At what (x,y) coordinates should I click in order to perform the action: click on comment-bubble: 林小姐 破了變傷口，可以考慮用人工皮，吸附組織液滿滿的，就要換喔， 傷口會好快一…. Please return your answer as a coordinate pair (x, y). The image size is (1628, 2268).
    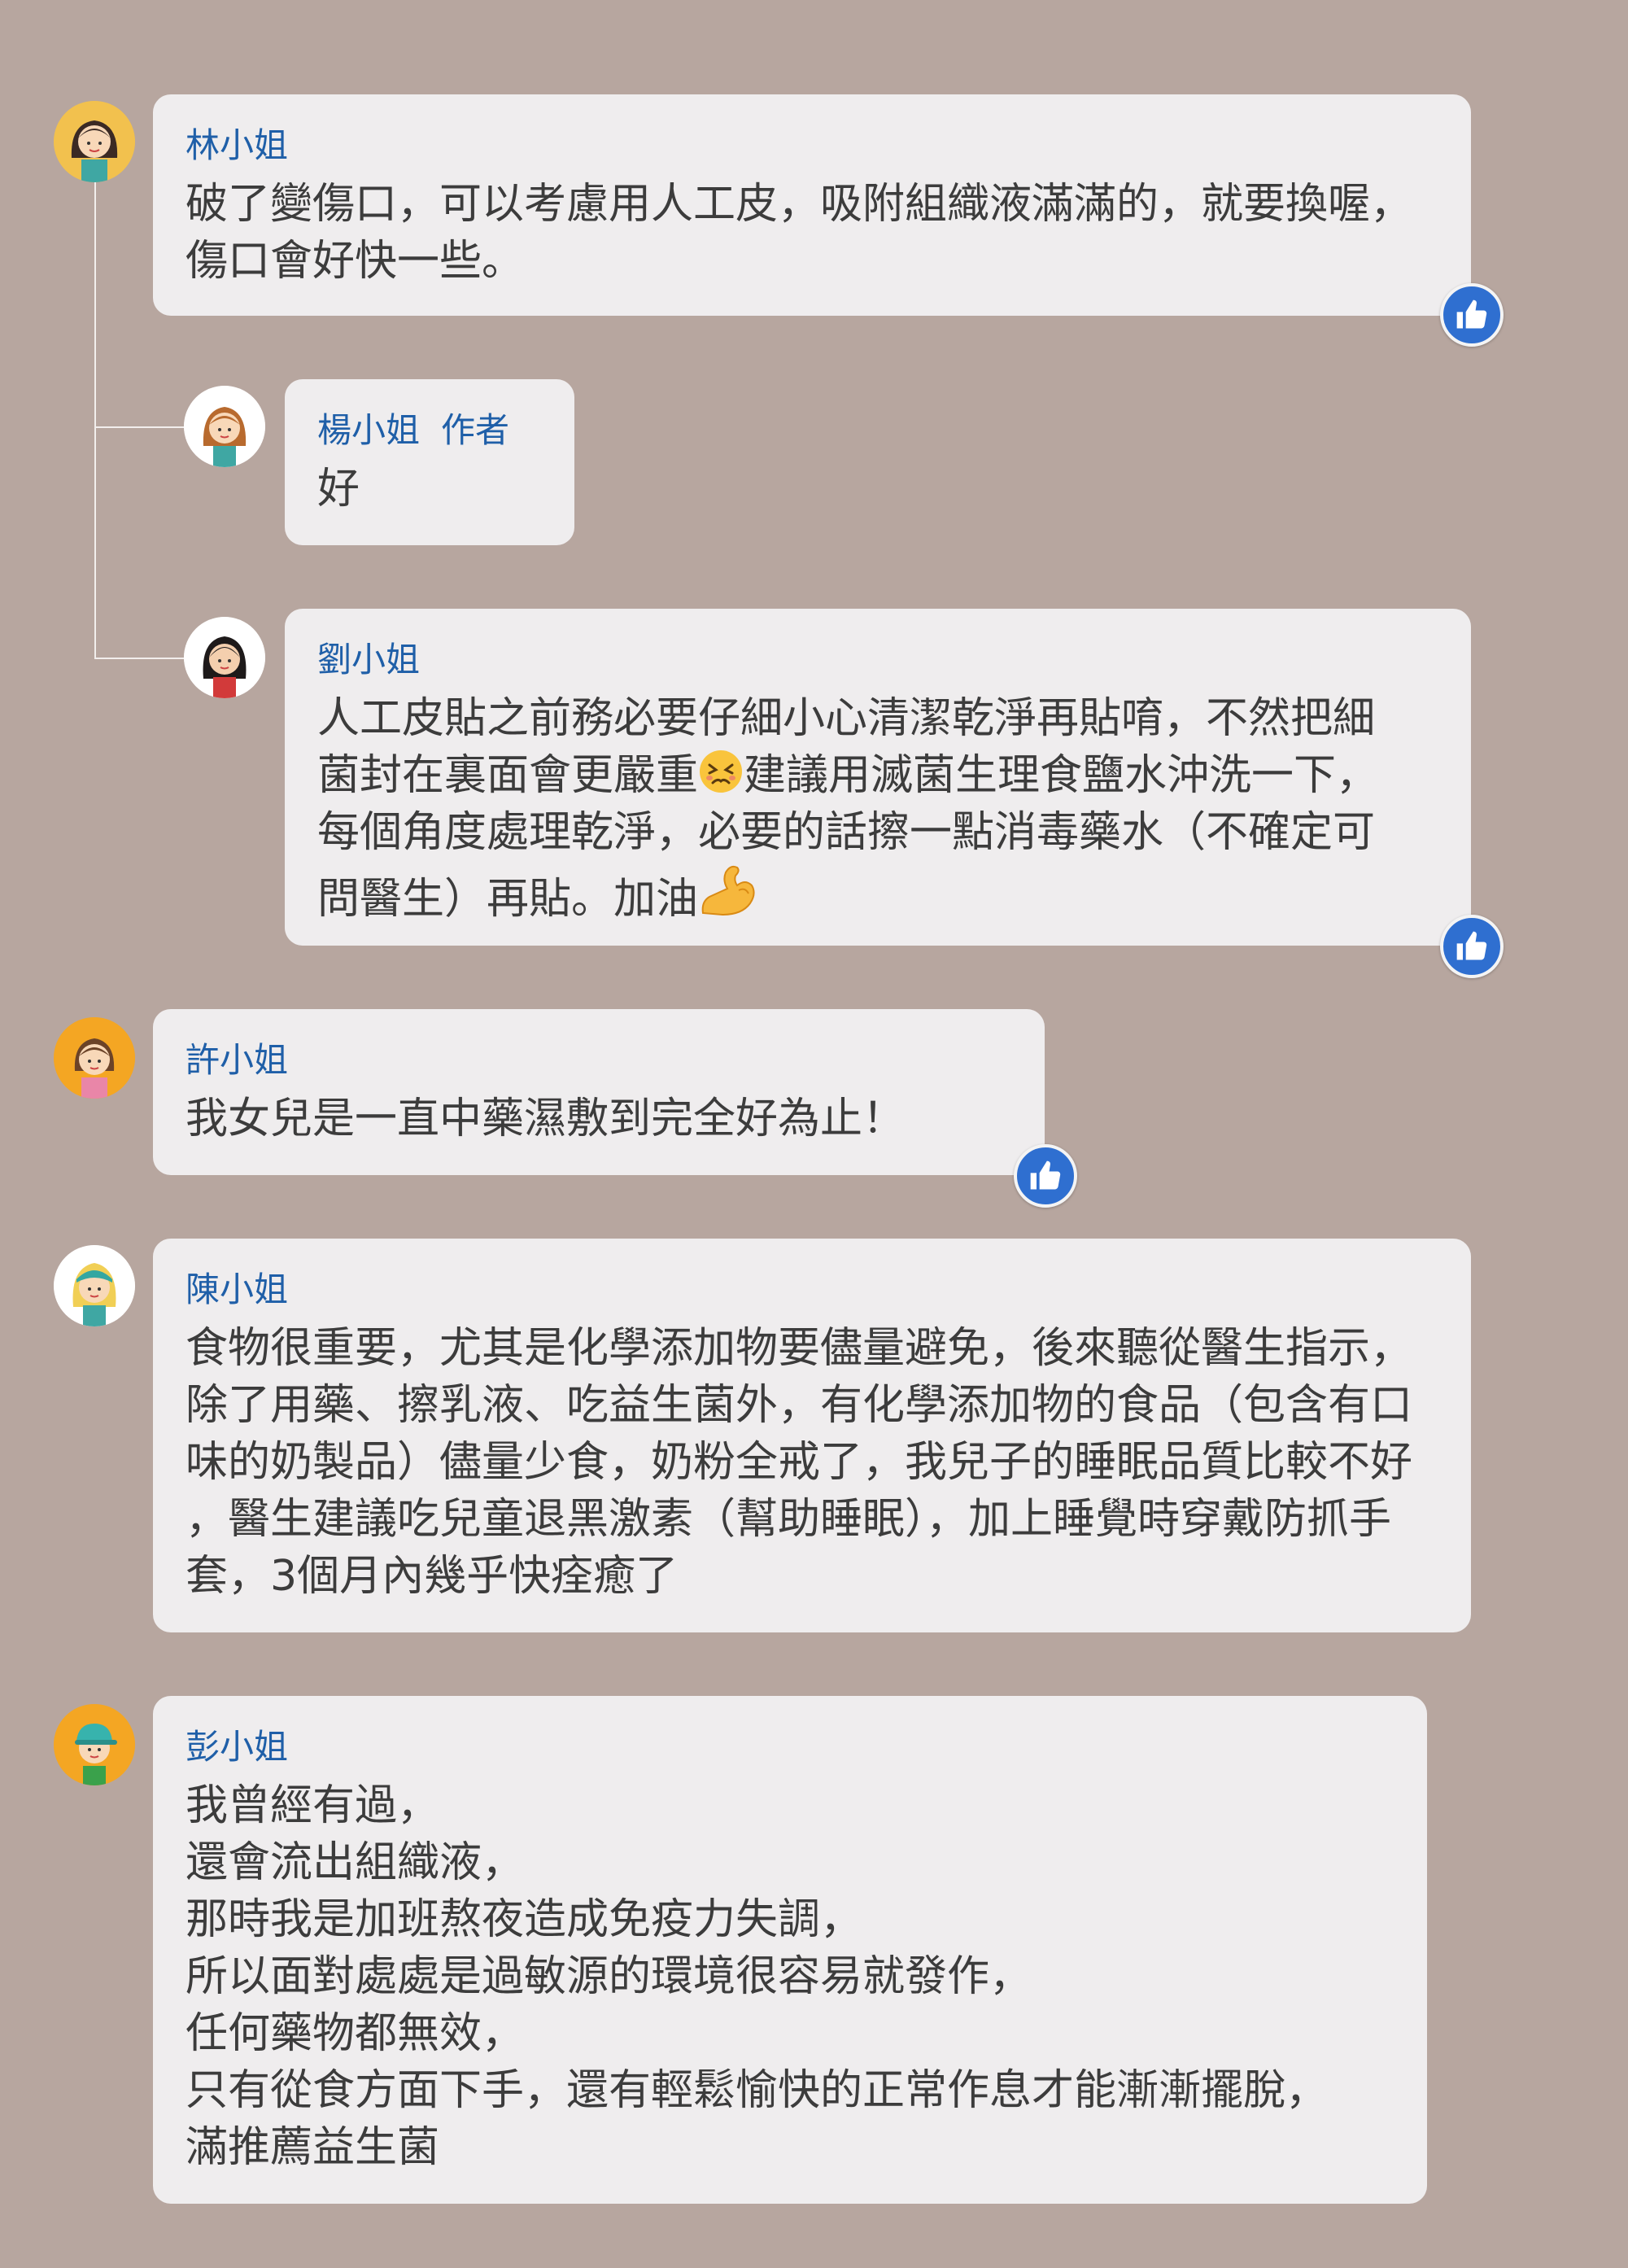
    Looking at the image, I should click on (812, 205).